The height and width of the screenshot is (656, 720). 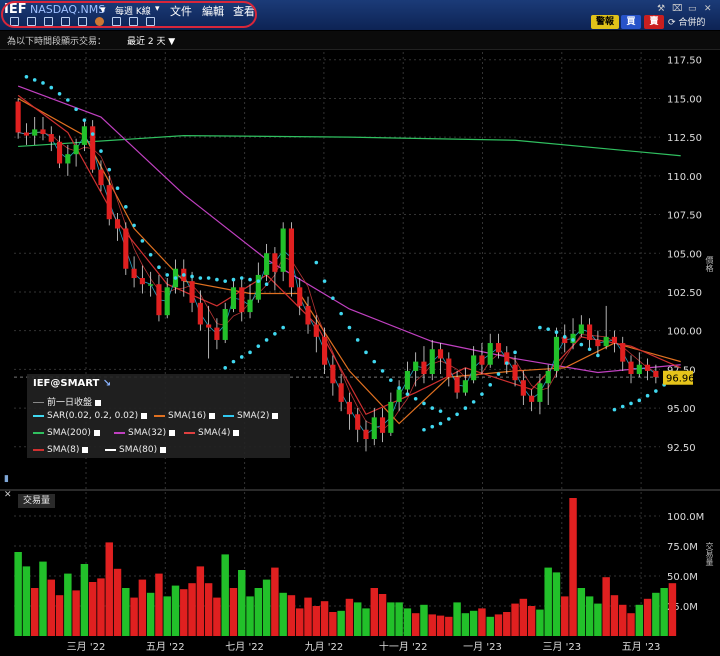 What do you see at coordinates (67, 401) in the screenshot?
I see `legend-prev-close: 前一日收盤` at bounding box center [67, 401].